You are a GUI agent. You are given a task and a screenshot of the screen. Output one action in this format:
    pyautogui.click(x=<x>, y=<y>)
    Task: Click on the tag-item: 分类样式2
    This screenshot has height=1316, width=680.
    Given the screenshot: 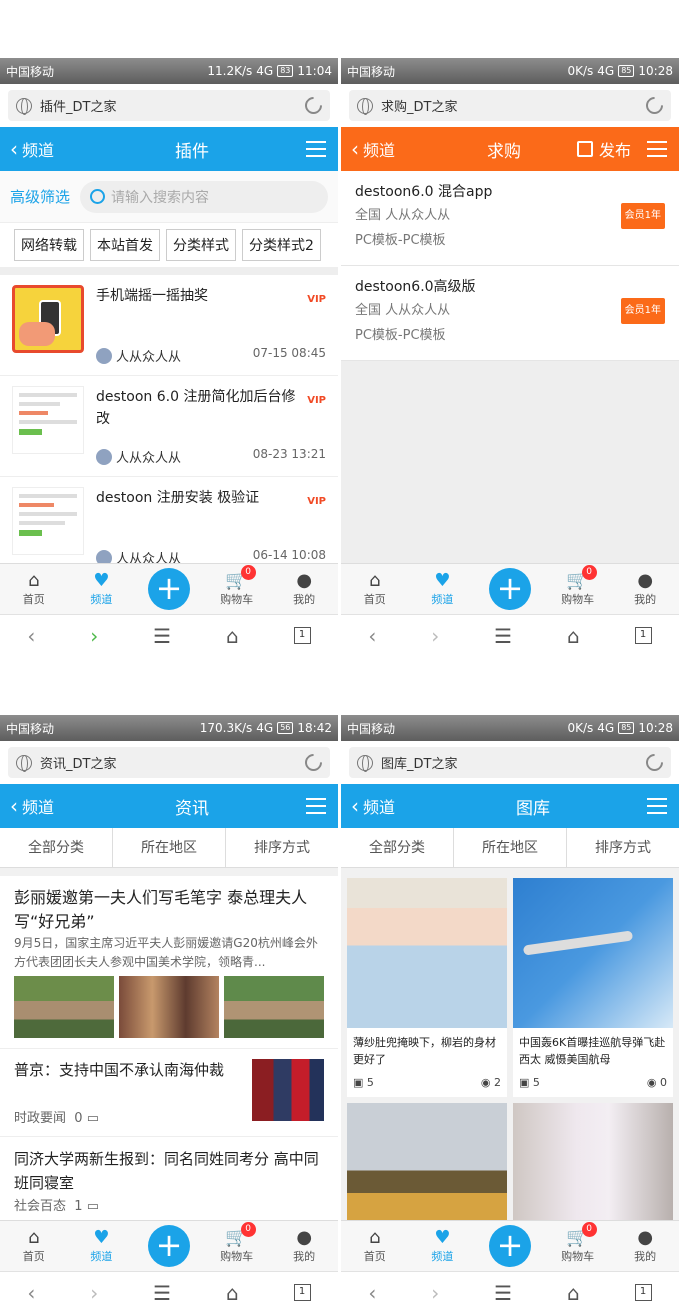 What is the action you would take?
    pyautogui.click(x=281, y=245)
    